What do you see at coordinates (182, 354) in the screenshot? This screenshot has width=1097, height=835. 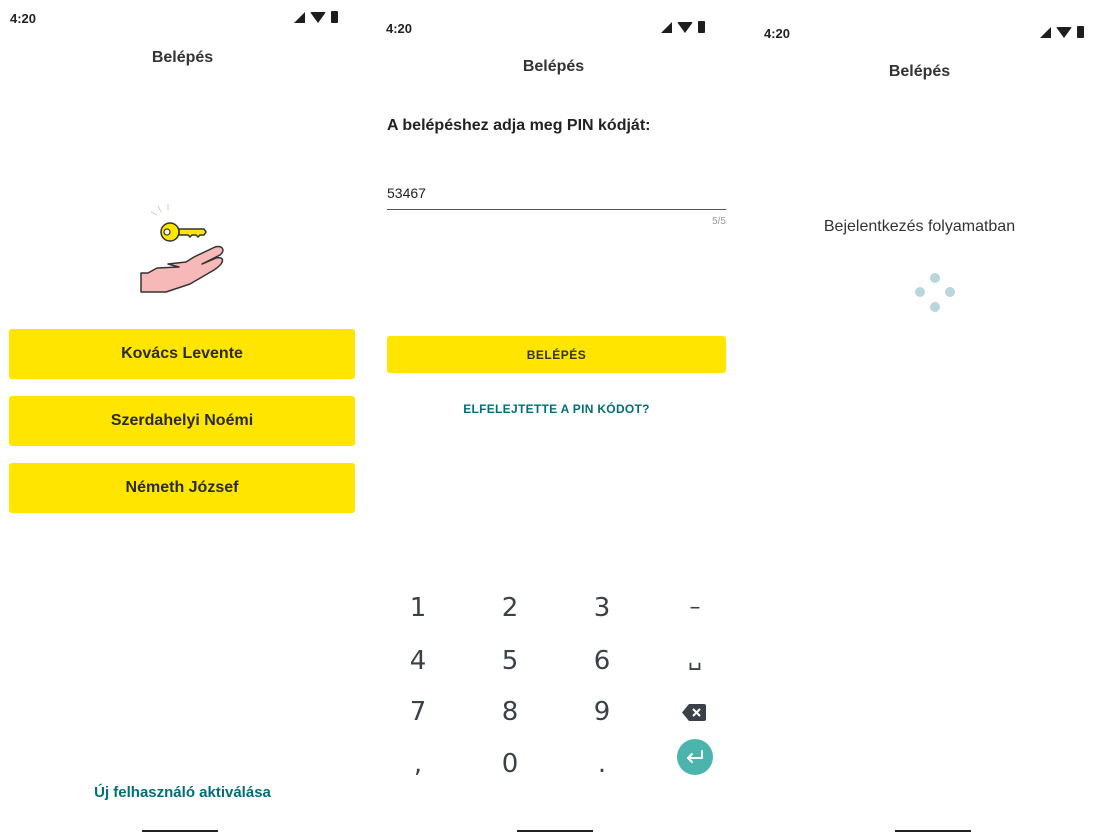 I see `user-button-kovacs-levente: Kovács Levente` at bounding box center [182, 354].